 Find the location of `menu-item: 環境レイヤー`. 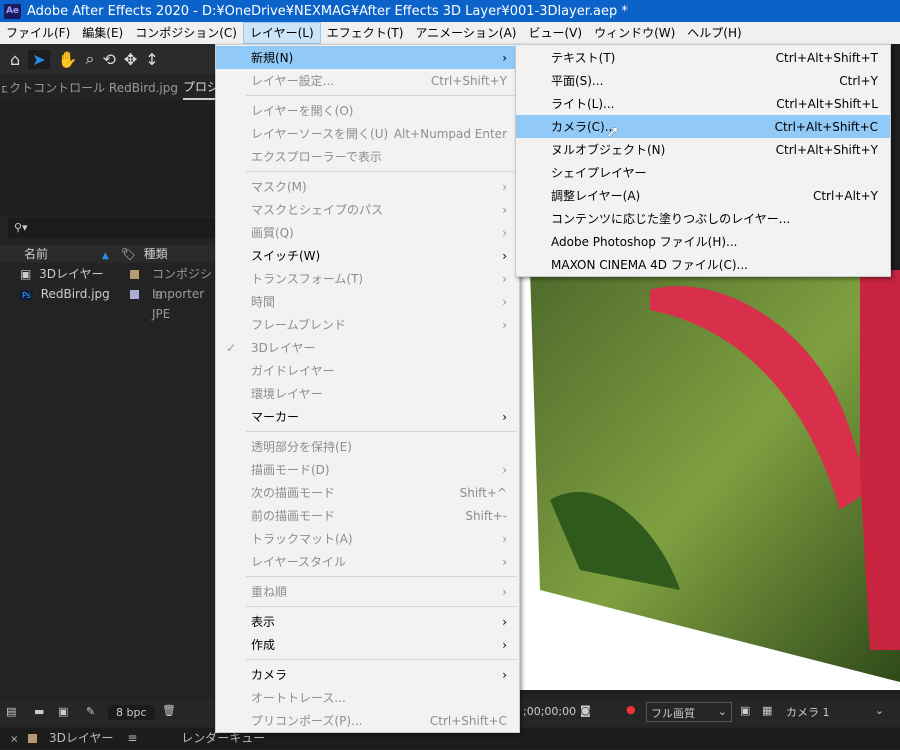

menu-item: 環境レイヤー is located at coordinates (367, 393).